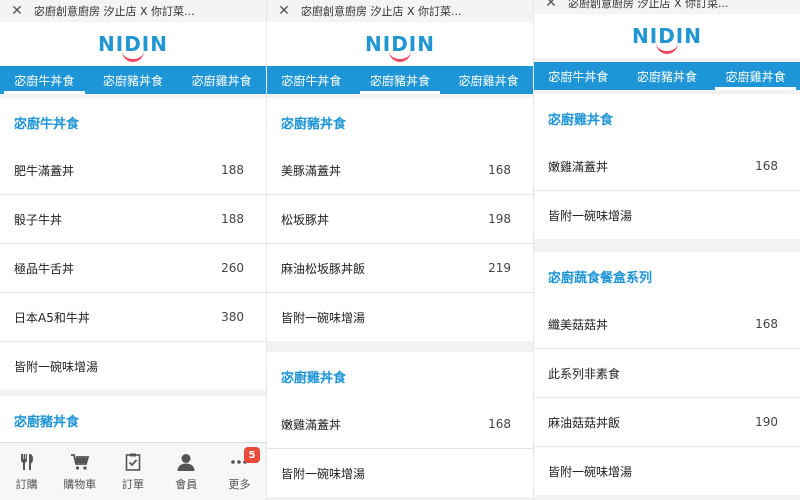 This screenshot has height=500, width=800. I want to click on item-price: 260, so click(232, 268).